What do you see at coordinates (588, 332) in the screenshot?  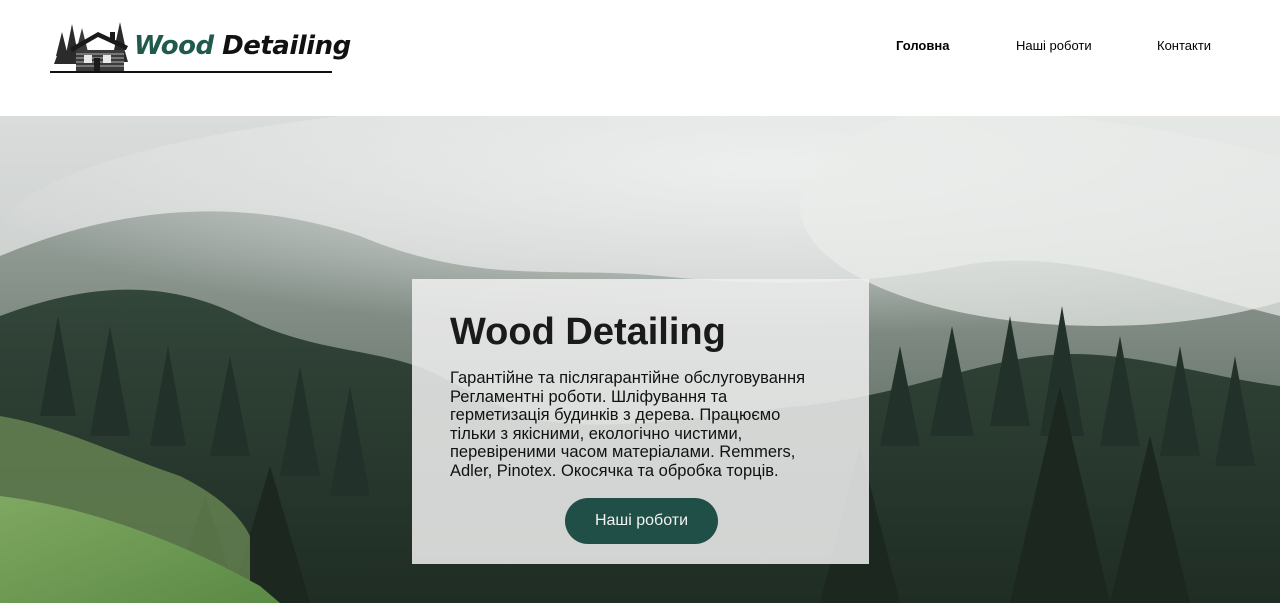 I see `hero-title: Wood Detailing` at bounding box center [588, 332].